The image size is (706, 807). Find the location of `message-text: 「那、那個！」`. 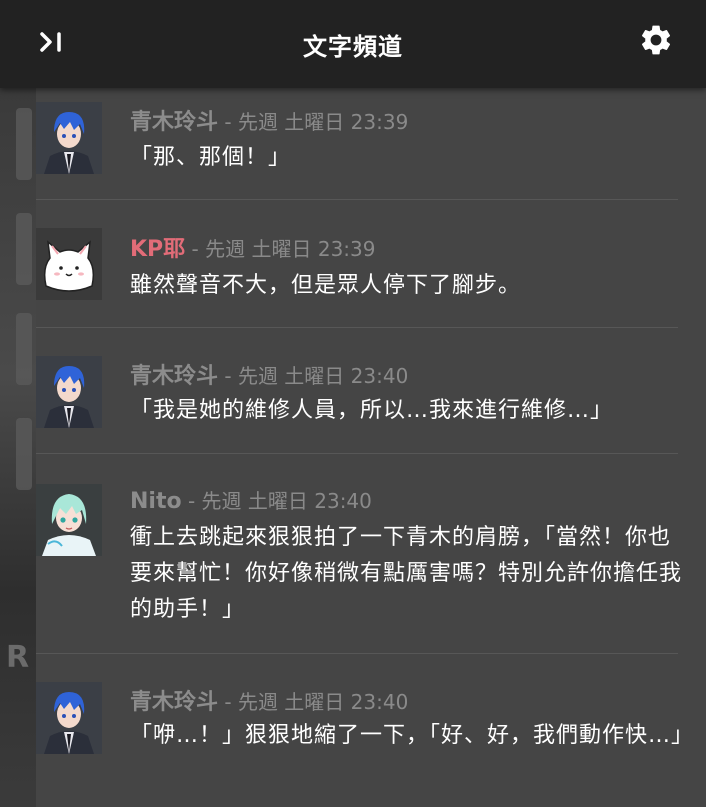

message-text: 「那、那個！」 is located at coordinates (211, 157).